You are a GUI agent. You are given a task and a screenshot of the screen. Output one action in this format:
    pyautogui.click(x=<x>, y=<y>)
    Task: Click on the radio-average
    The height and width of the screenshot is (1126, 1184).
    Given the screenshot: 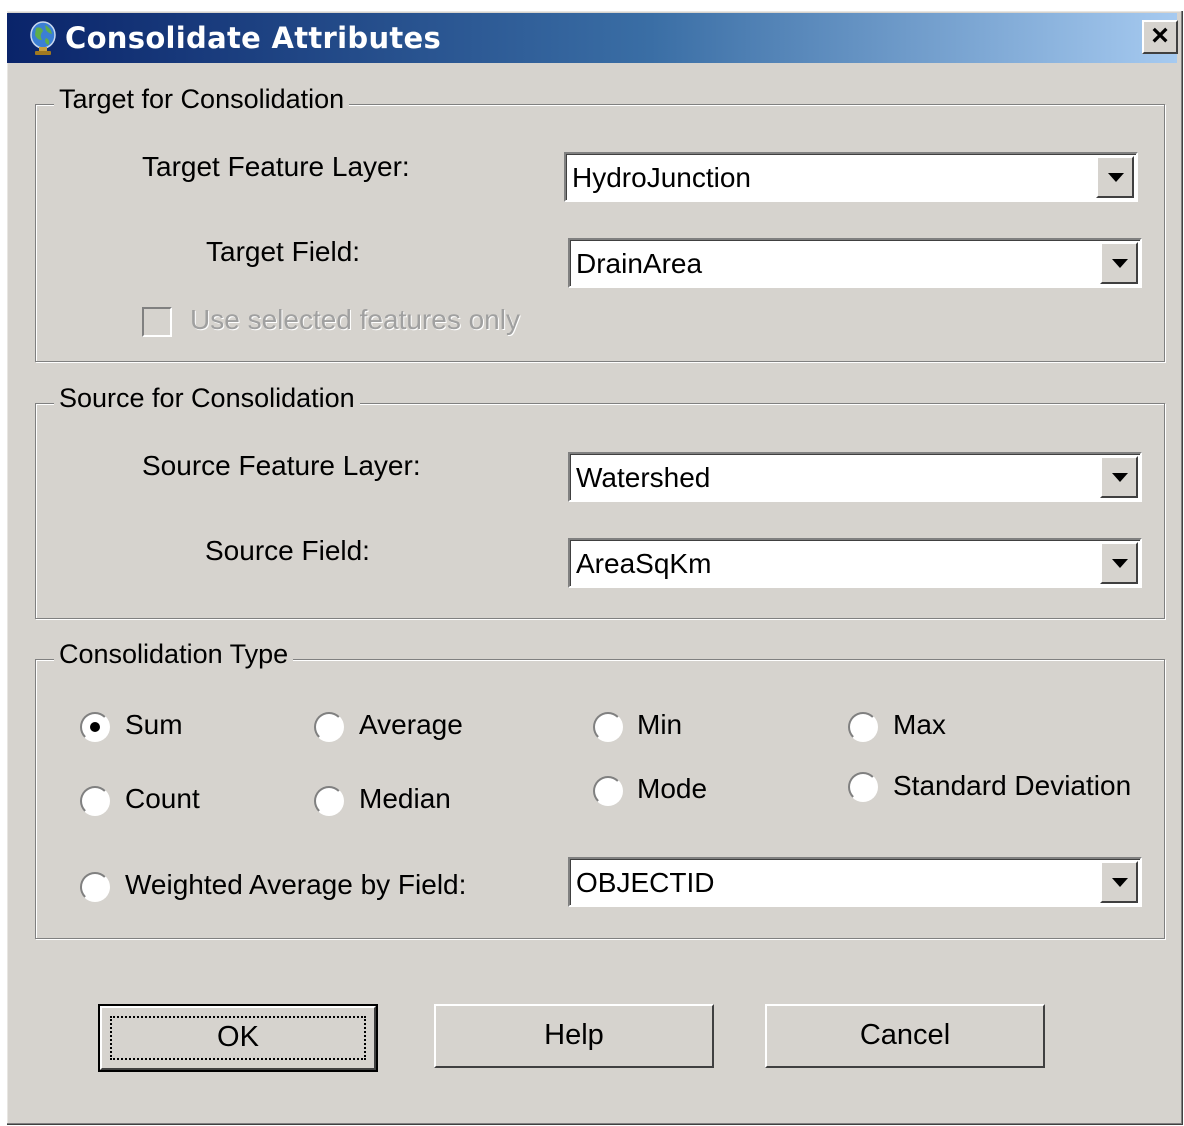 What is the action you would take?
    pyautogui.click(x=329, y=727)
    